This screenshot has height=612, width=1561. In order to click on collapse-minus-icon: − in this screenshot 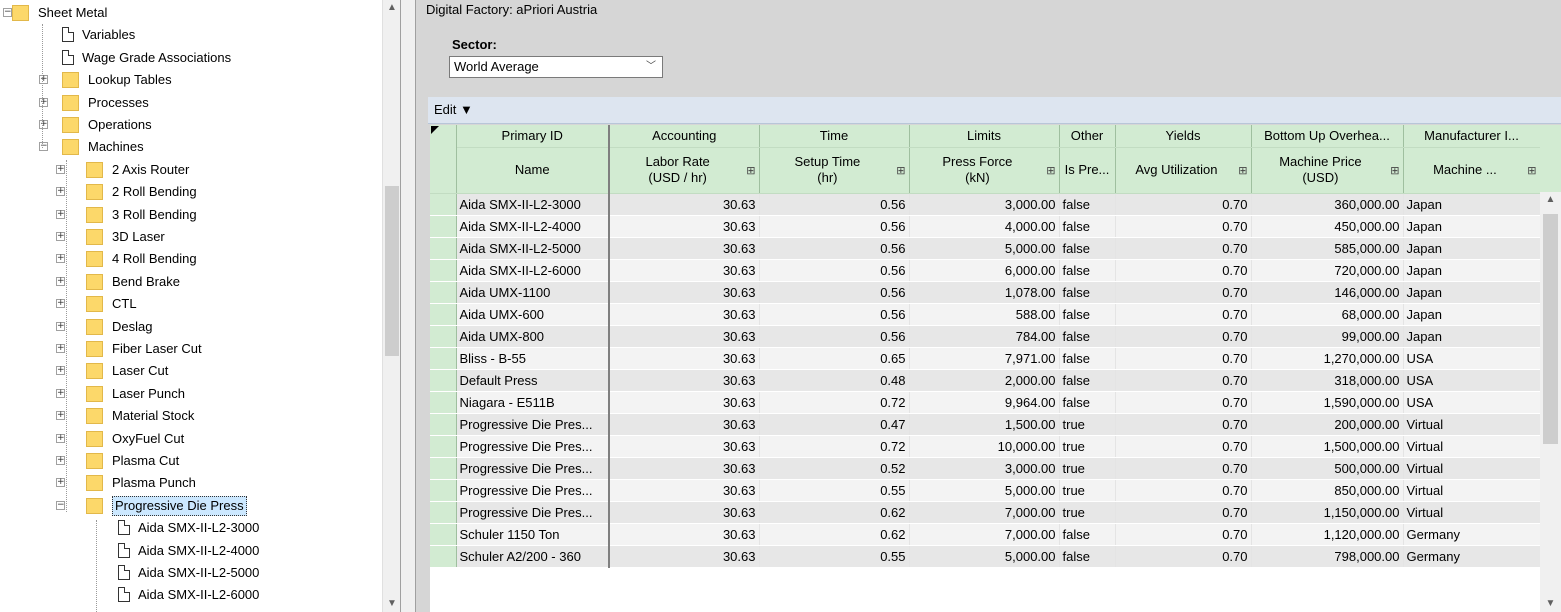, I will do `click(43, 147)`.